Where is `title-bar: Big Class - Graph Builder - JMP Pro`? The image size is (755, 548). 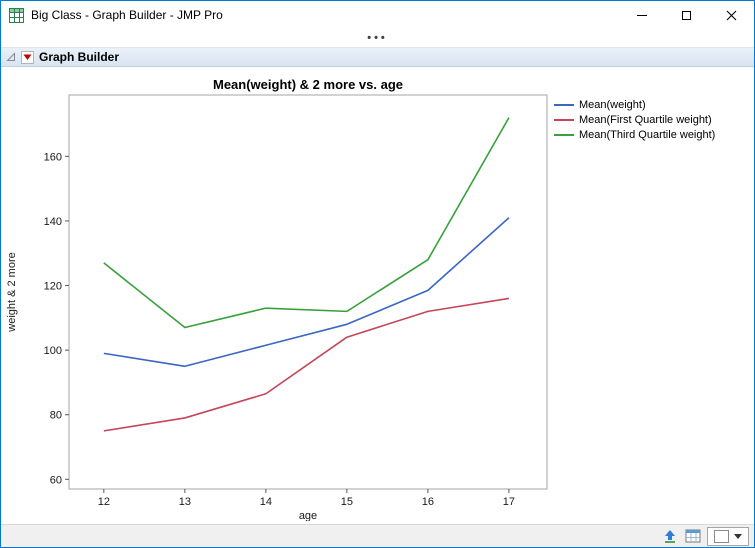 title-bar: Big Class - Graph Builder - JMP Pro is located at coordinates (377, 15).